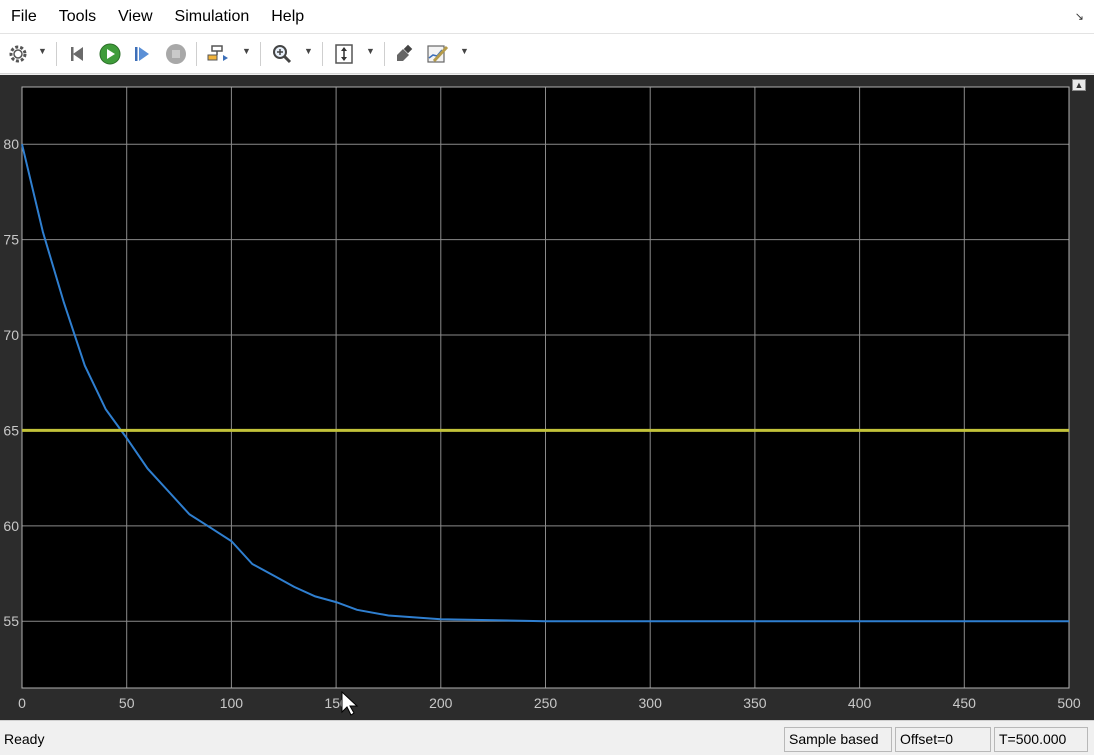 This screenshot has width=1094, height=755. Describe the element at coordinates (546, 703) in the screenshot. I see `x-tick-label: 250` at that location.